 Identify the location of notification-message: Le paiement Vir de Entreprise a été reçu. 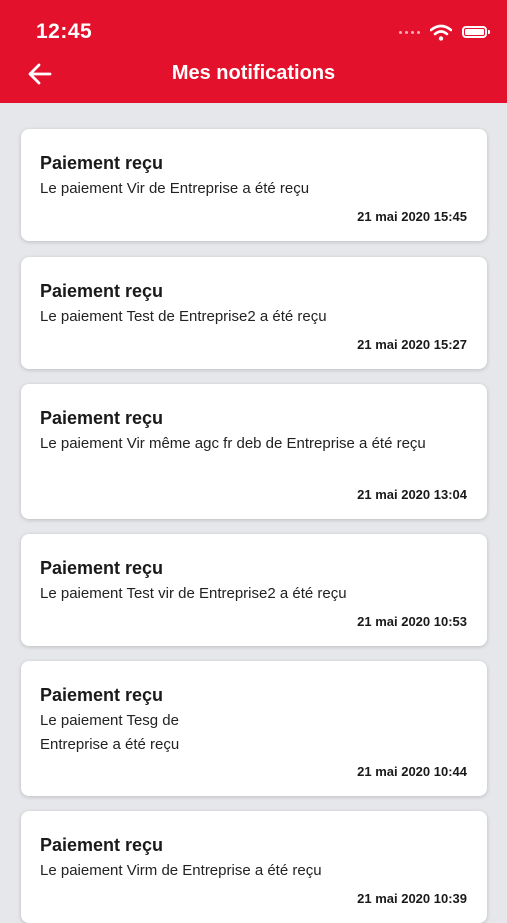
(175, 188).